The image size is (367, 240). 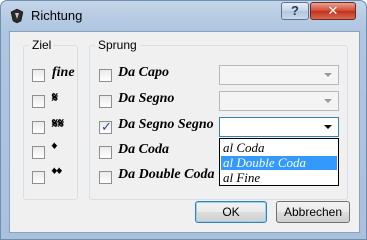 I want to click on da-coda-label: Da Coda, so click(x=143, y=149).